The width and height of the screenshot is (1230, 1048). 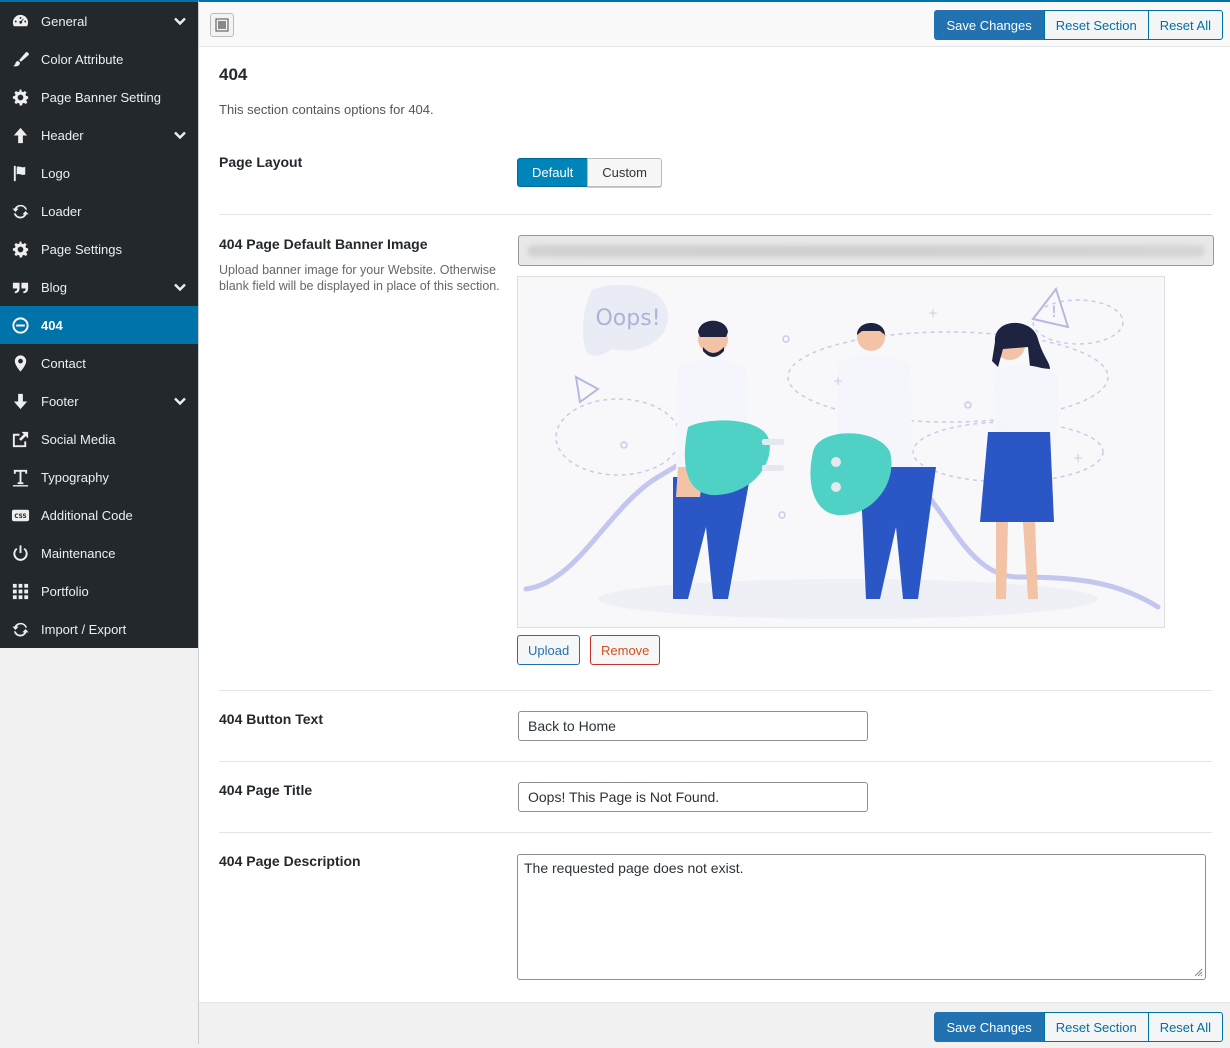 I want to click on arrow-down-icon, so click(x=20, y=401).